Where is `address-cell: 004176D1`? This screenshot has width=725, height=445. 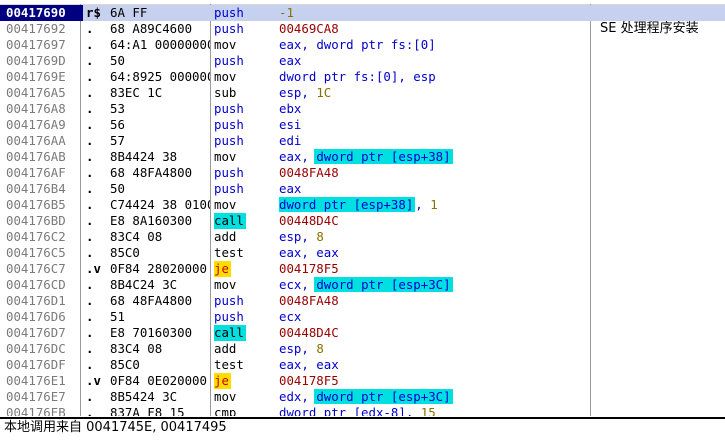 address-cell: 004176D1 is located at coordinates (36, 300).